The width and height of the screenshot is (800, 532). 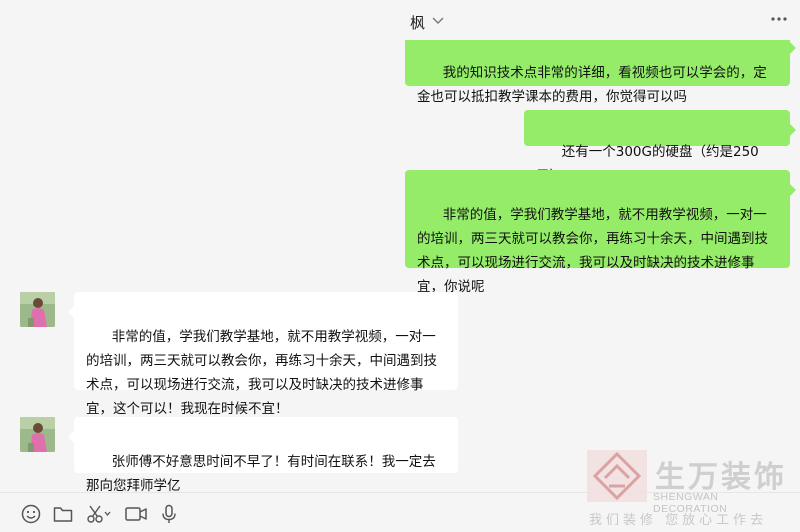 What do you see at coordinates (99, 514) in the screenshot?
I see `scissors-icon` at bounding box center [99, 514].